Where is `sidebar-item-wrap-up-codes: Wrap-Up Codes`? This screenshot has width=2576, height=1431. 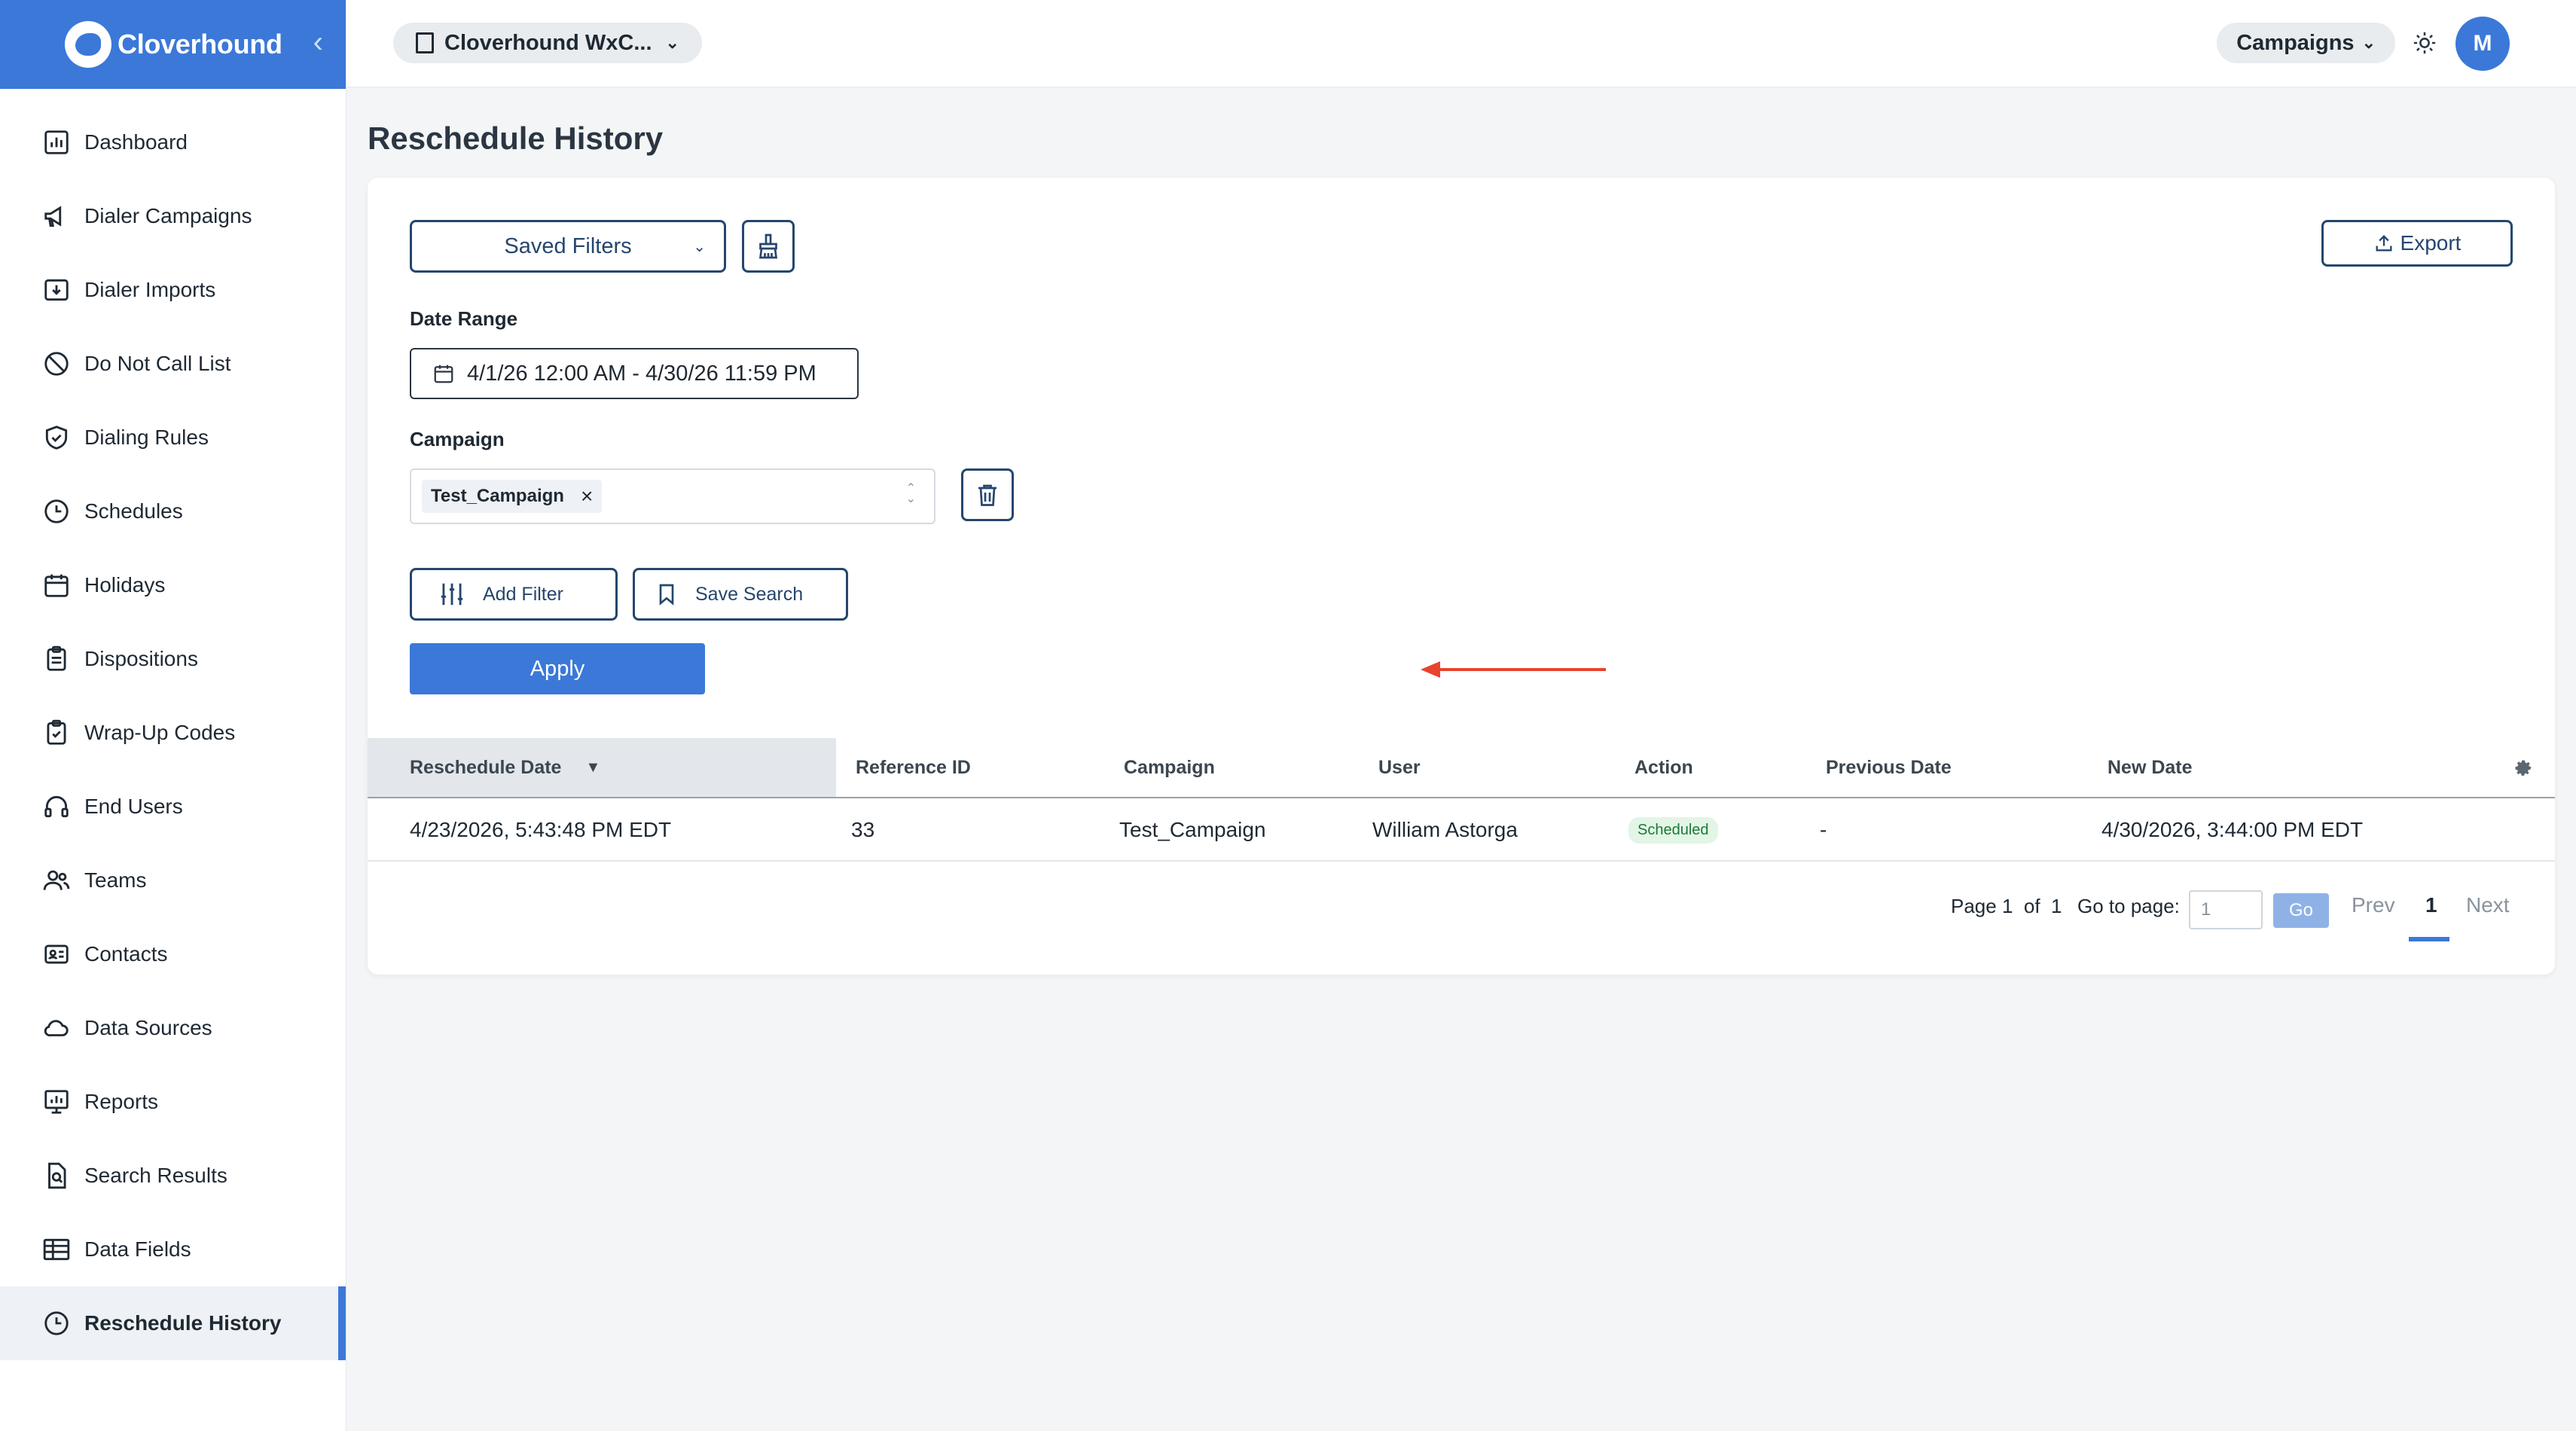 sidebar-item-wrap-up-codes: Wrap-Up Codes is located at coordinates (173, 733).